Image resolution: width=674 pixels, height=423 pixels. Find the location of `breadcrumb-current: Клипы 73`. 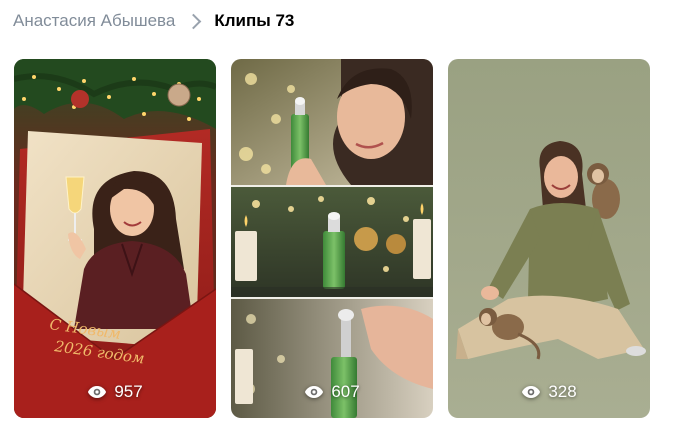

breadcrumb-current: Клипы 73 is located at coordinates (254, 20).